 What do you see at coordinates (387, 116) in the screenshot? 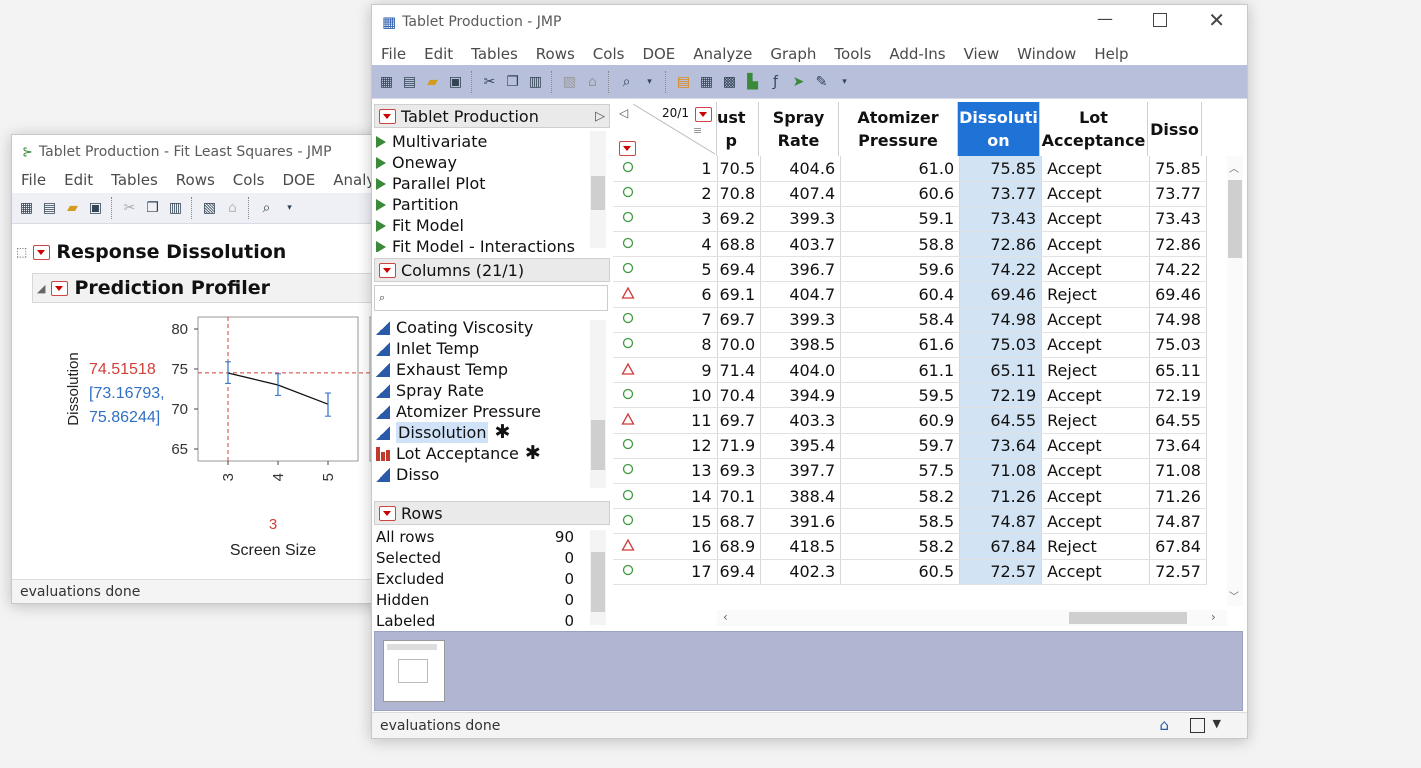
I see `table-red-triangle-icon` at bounding box center [387, 116].